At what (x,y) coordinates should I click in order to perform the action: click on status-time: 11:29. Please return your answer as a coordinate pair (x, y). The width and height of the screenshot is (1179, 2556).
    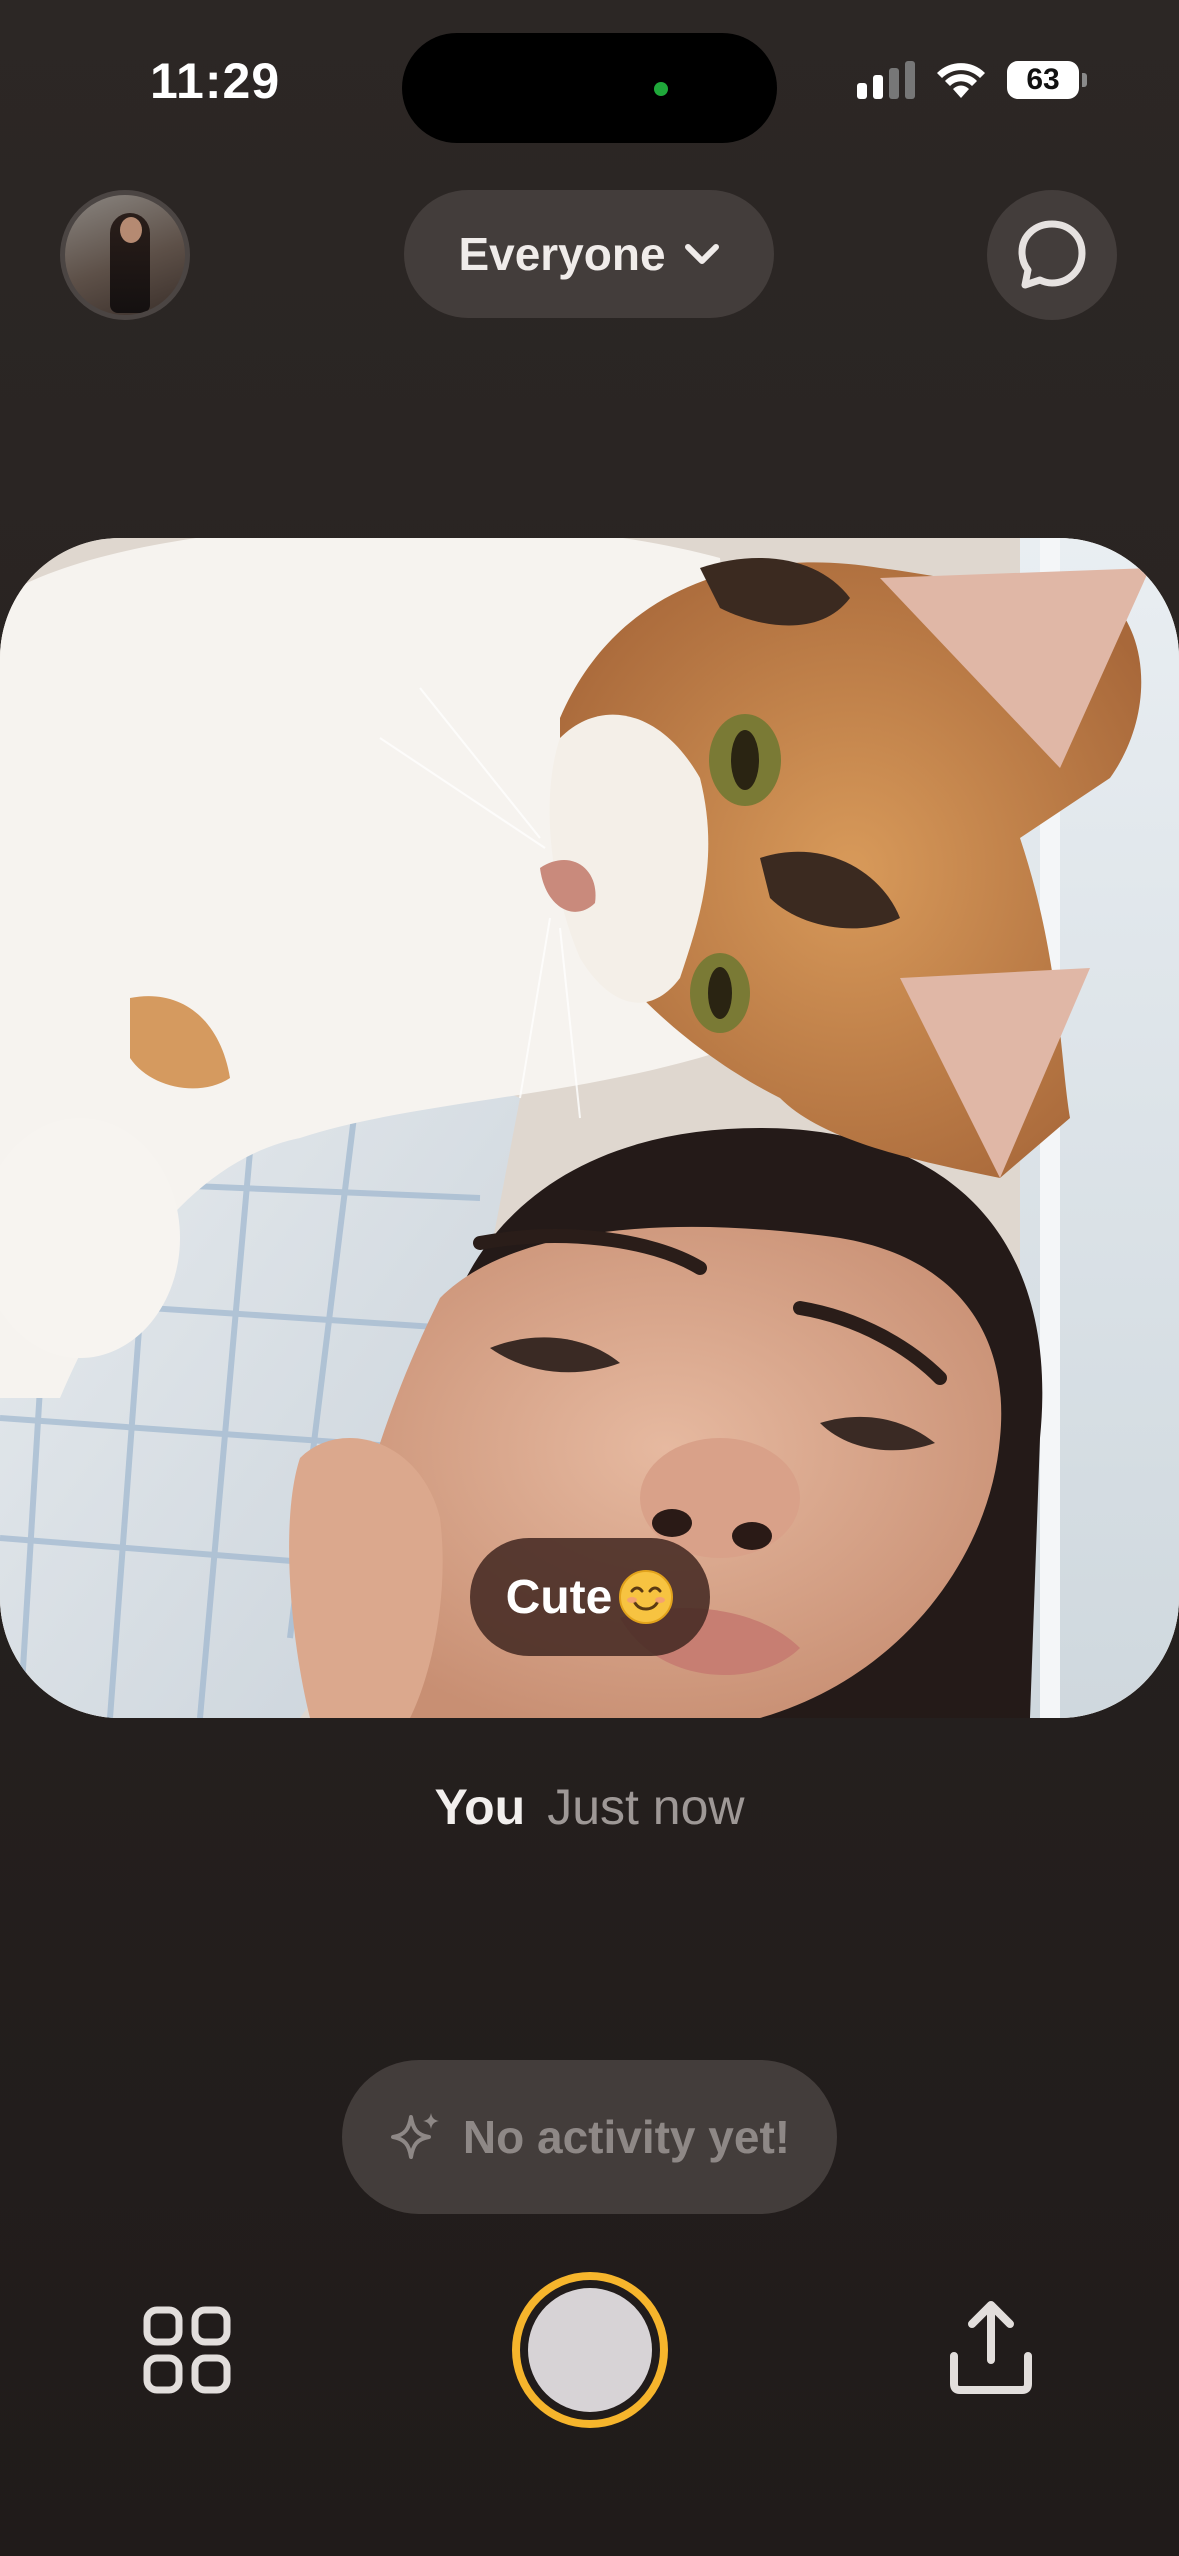
    Looking at the image, I should click on (215, 81).